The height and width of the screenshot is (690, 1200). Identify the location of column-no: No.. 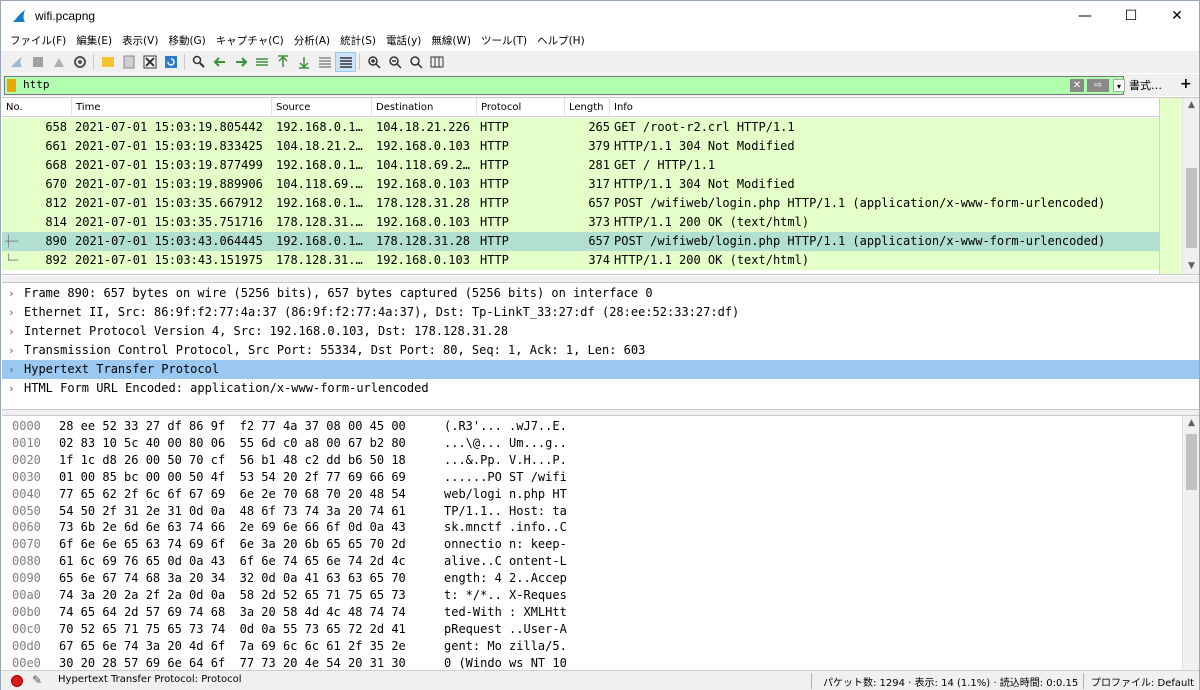
(37, 107).